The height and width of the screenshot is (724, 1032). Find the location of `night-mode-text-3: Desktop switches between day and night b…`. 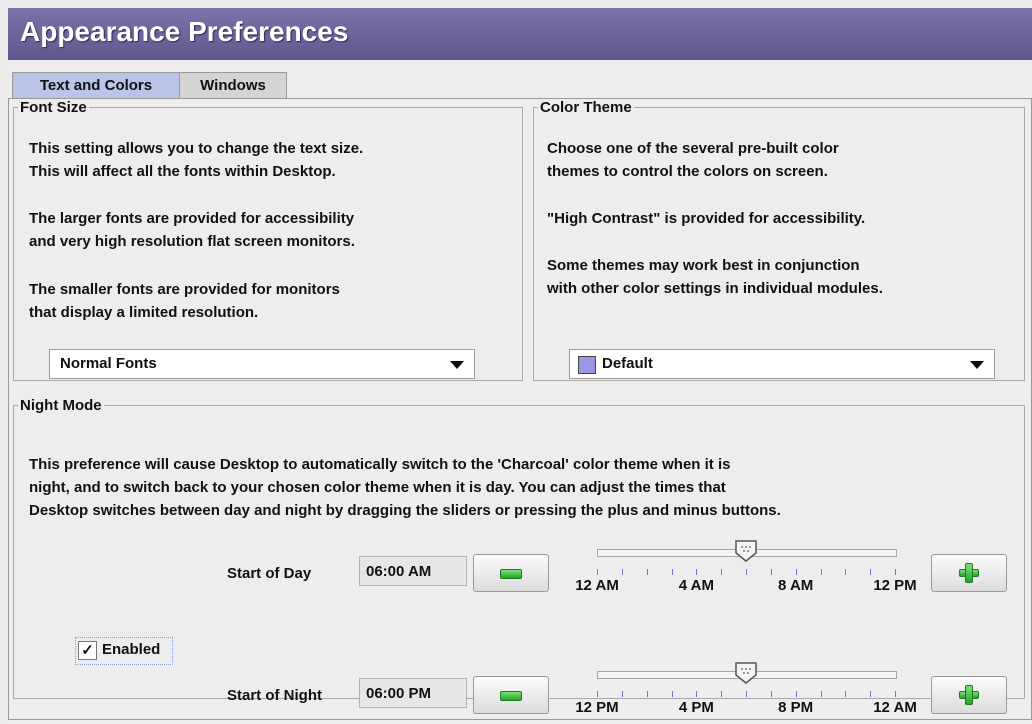

night-mode-text-3: Desktop switches between day and night b… is located at coordinates (405, 510).